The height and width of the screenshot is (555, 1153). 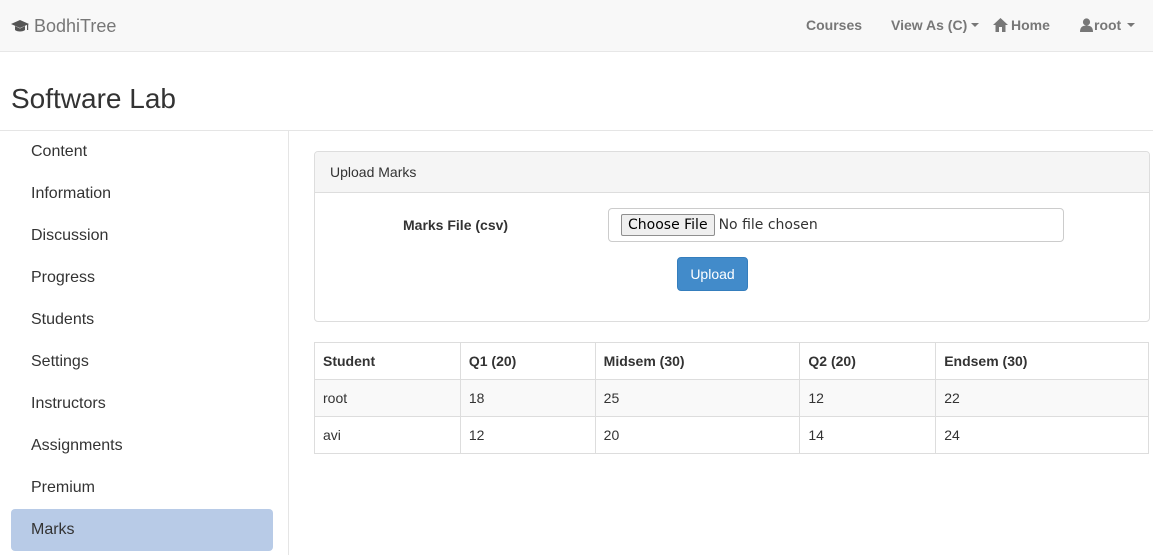 I want to click on nav-courses-label: Courses, so click(x=834, y=25).